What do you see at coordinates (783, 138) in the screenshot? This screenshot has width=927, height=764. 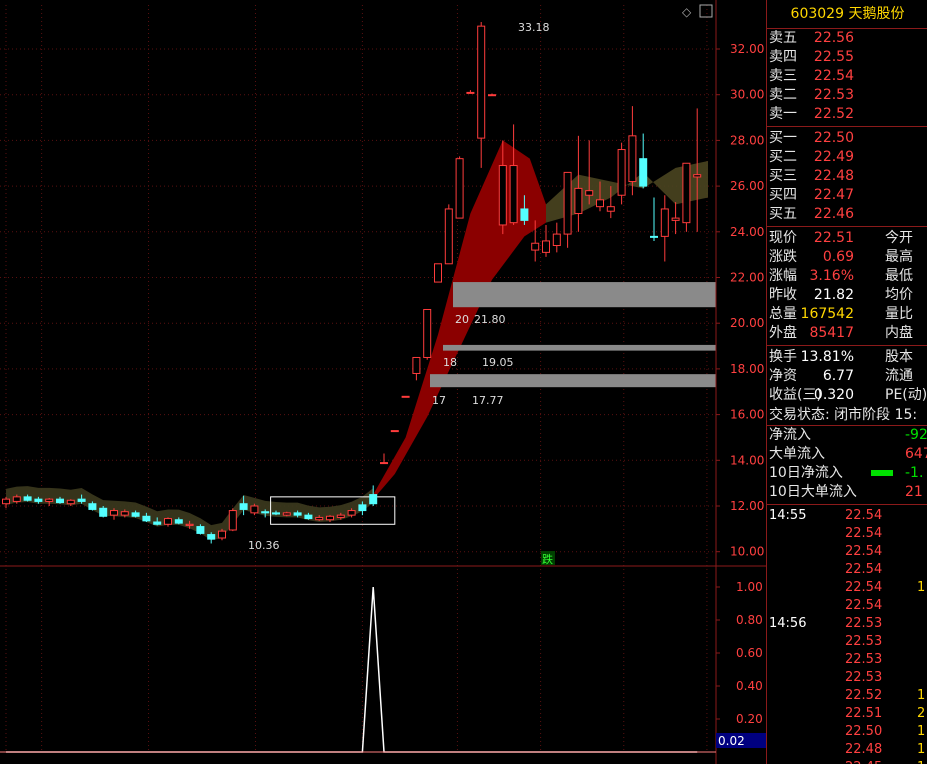 I see `bid-label: 买一` at bounding box center [783, 138].